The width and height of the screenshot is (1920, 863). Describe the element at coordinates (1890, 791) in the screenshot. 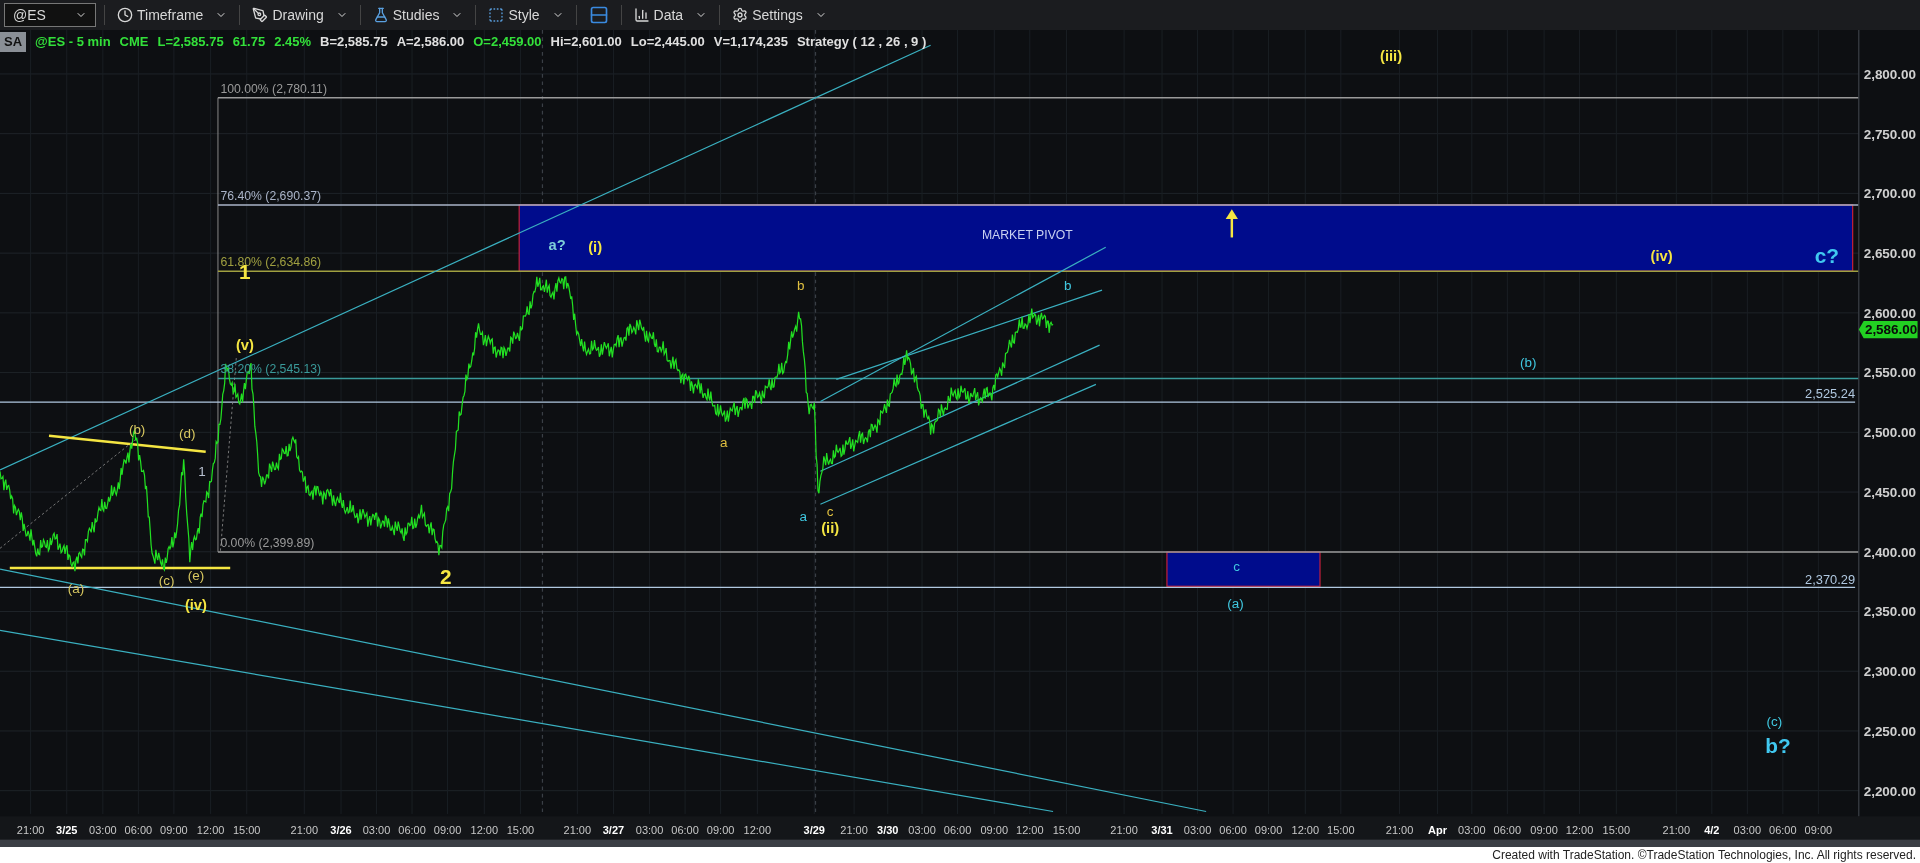

I see `price-axis-label: 2,200.00` at that location.